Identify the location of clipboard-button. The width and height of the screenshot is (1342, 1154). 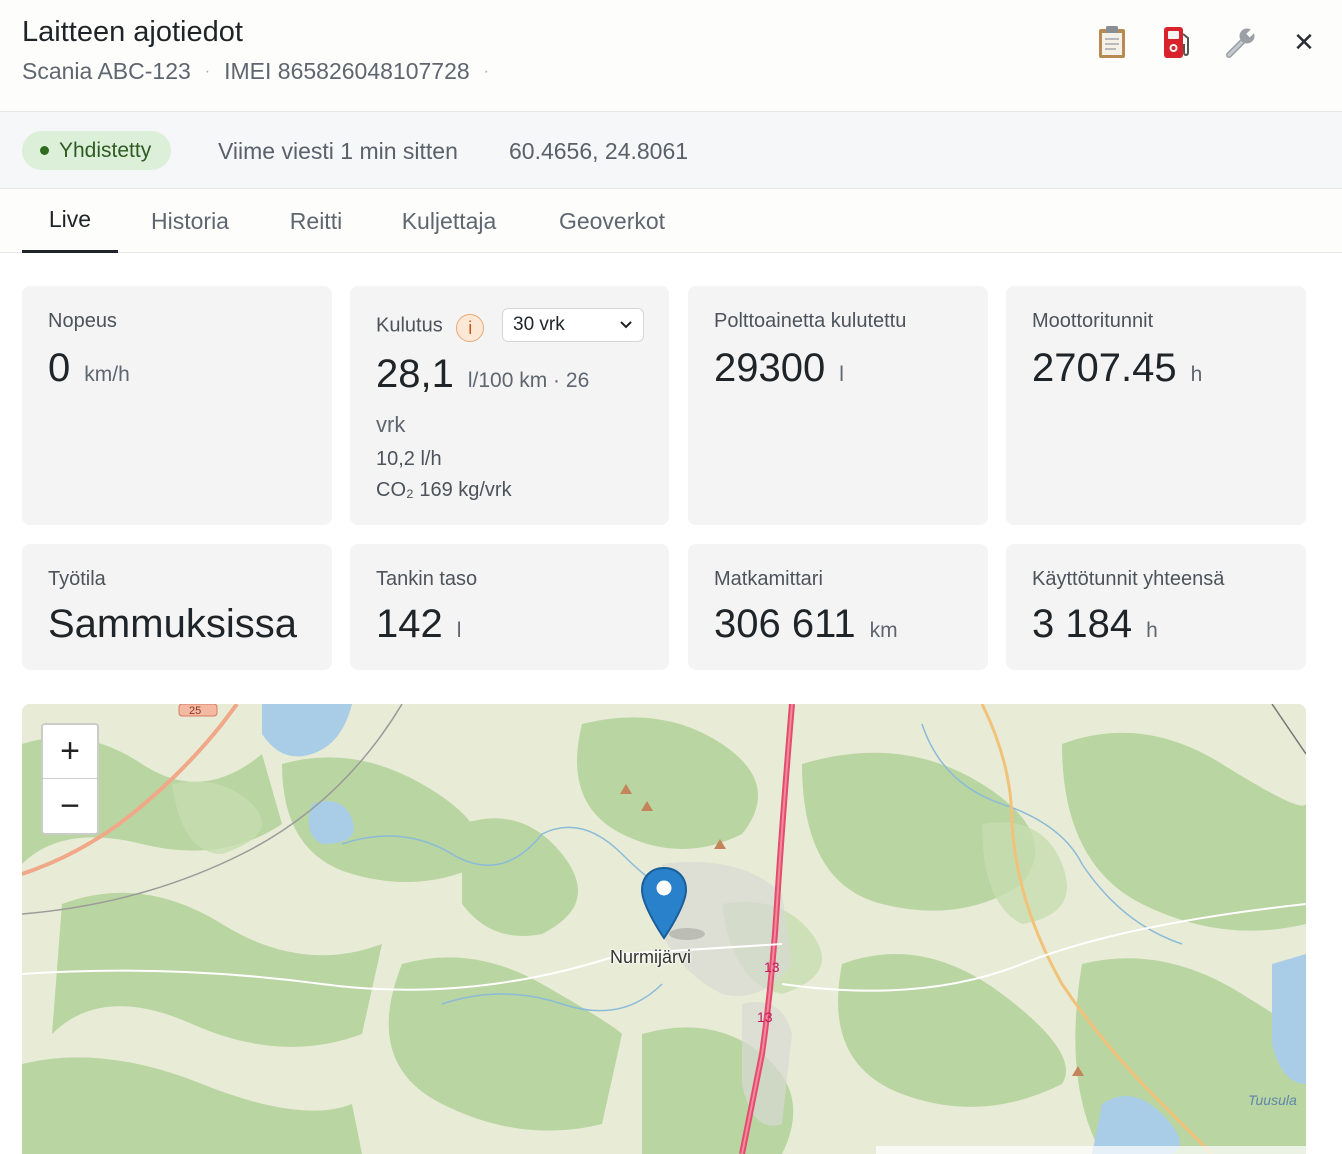
(1112, 42).